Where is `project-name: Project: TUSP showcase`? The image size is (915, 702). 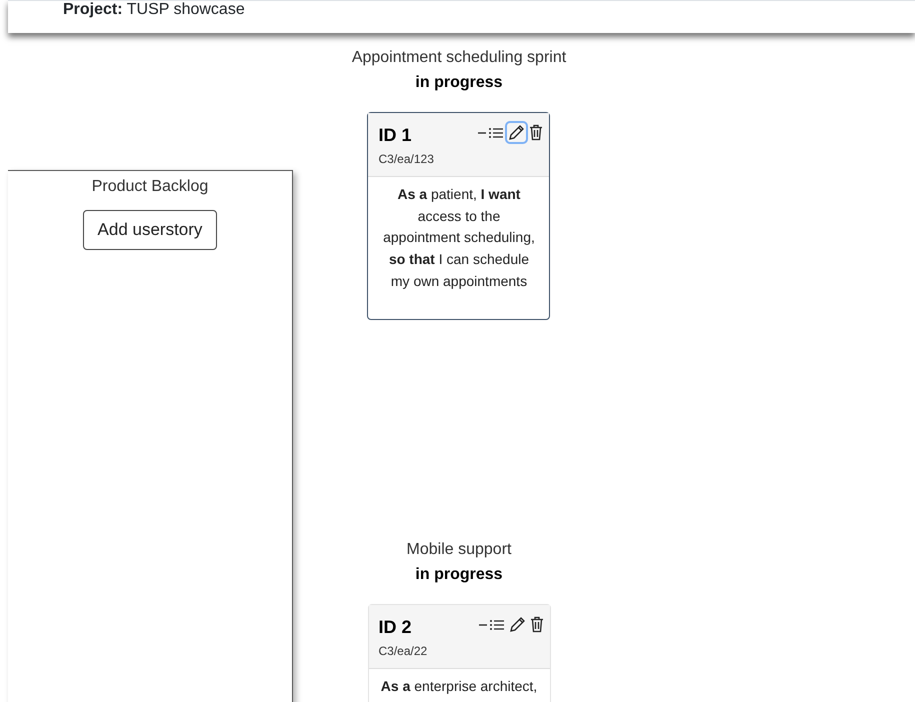 project-name: Project: TUSP showcase is located at coordinates (154, 10).